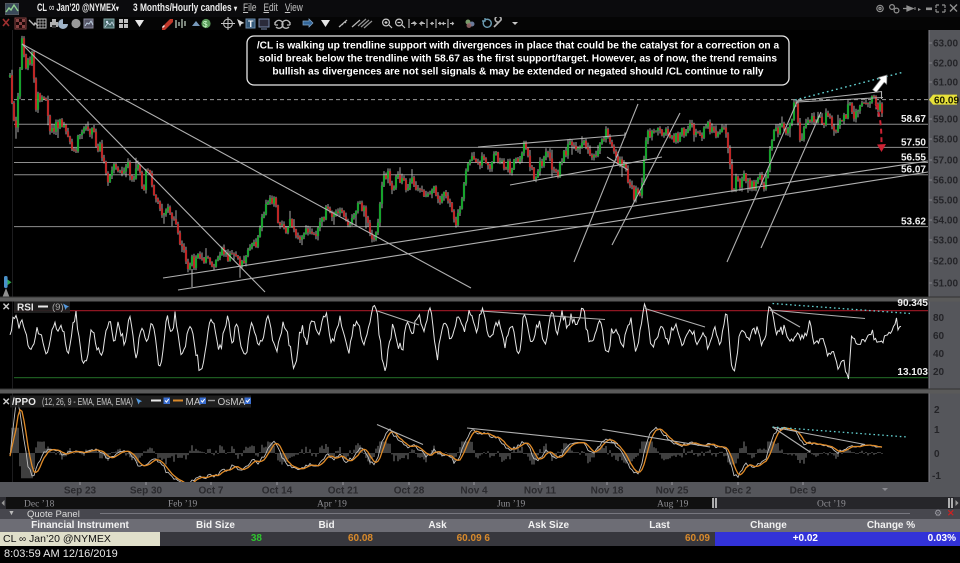 The height and width of the screenshot is (563, 960). What do you see at coordinates (332, 505) in the screenshot?
I see `svg-text: Apr ’19` at bounding box center [332, 505].